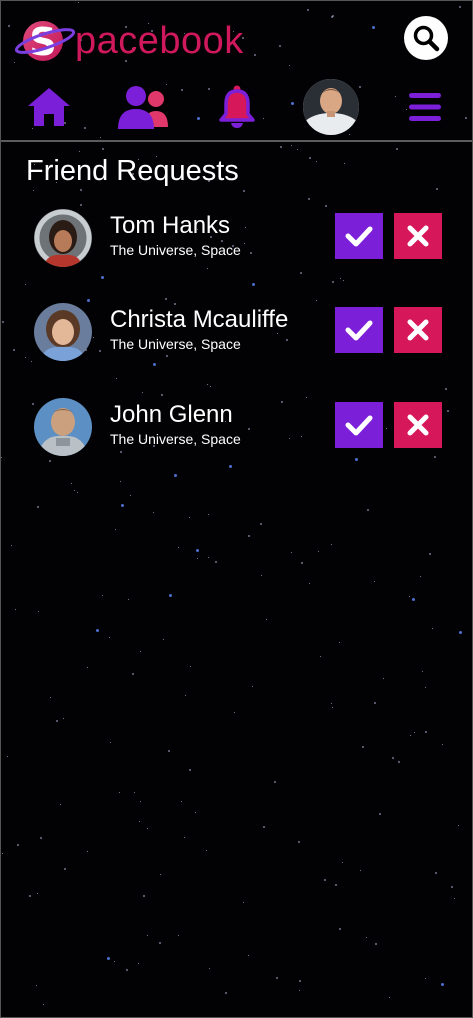 This screenshot has width=473, height=1018. Describe the element at coordinates (175, 439) in the screenshot. I see `request-location: The Universe, Space` at that location.